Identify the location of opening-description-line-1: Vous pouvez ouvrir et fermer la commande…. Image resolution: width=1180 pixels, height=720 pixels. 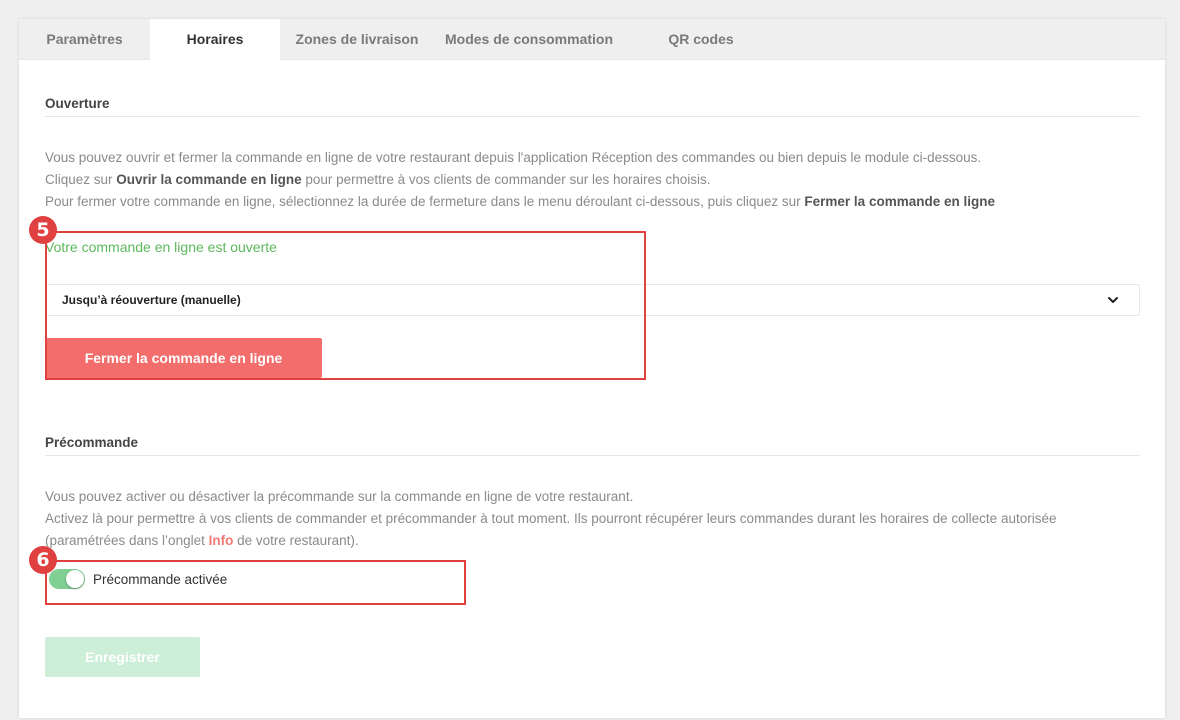
(513, 157).